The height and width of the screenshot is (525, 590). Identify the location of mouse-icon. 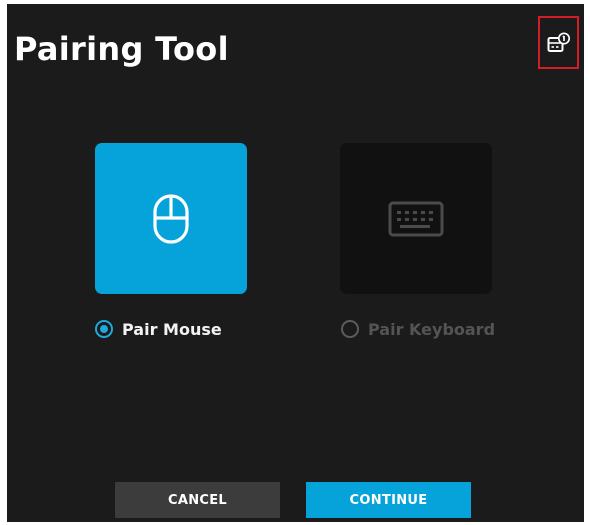
(171, 218).